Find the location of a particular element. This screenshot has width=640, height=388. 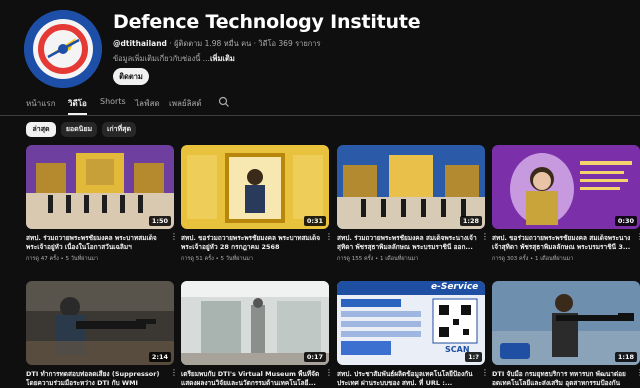

dti-logo-icon is located at coordinates (63, 49).